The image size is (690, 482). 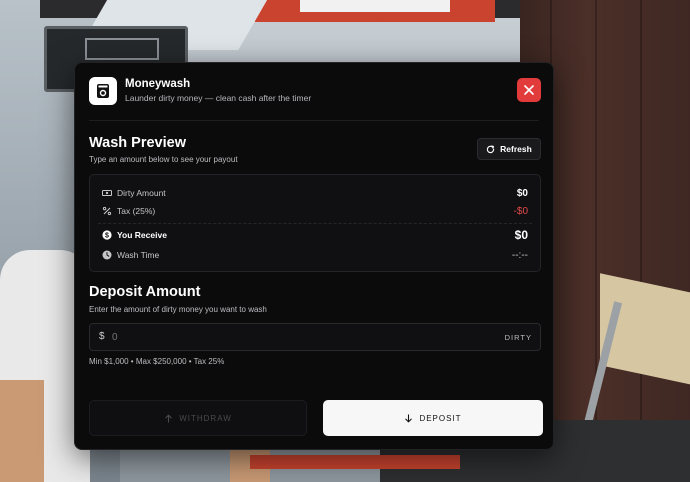 What do you see at coordinates (158, 84) in the screenshot?
I see `app-title: Moneywash` at bounding box center [158, 84].